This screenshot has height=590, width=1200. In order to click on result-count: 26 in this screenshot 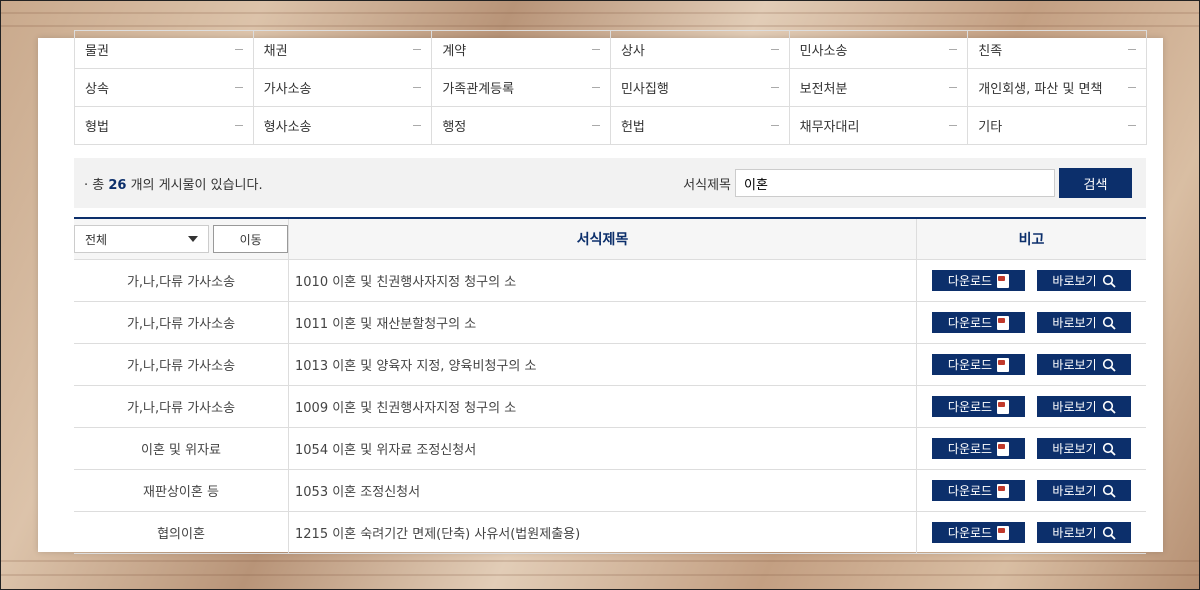, I will do `click(117, 185)`.